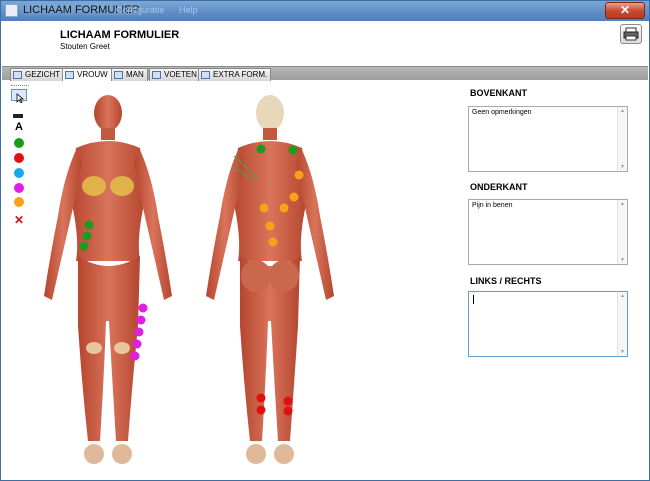 Image resolution: width=650 pixels, height=481 pixels. What do you see at coordinates (180, 74) in the screenshot?
I see `tab-label: VOETEN` at bounding box center [180, 74].